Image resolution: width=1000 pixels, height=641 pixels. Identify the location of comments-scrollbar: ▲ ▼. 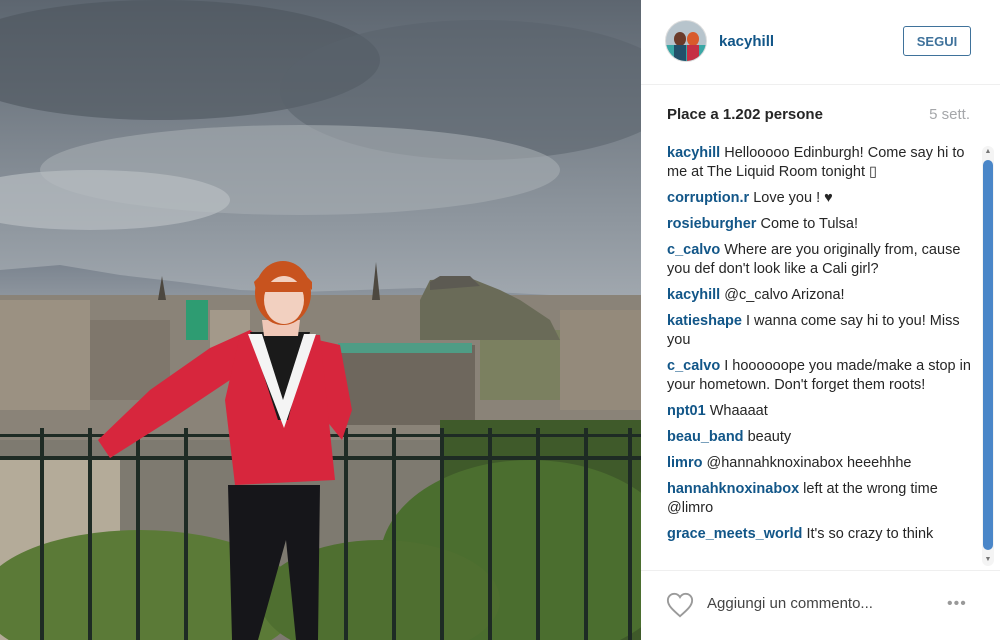
(988, 356).